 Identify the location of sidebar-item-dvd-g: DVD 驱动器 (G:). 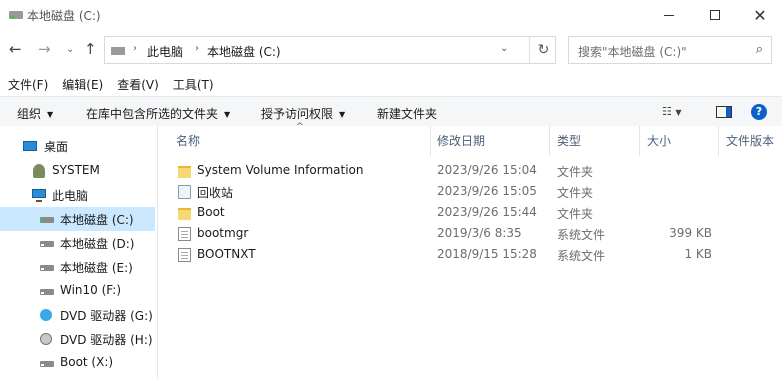
(77, 315).